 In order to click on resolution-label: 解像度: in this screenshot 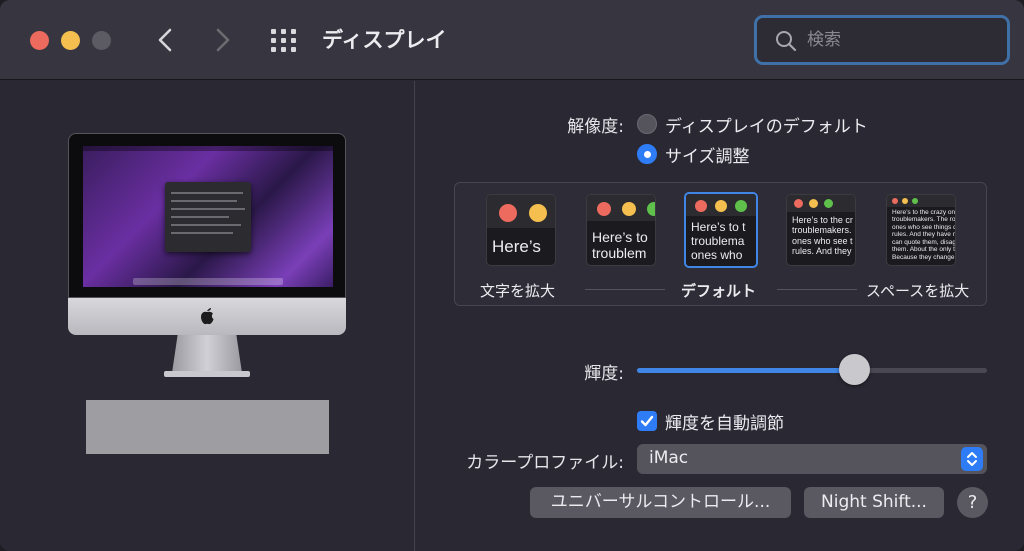, I will do `click(595, 127)`.